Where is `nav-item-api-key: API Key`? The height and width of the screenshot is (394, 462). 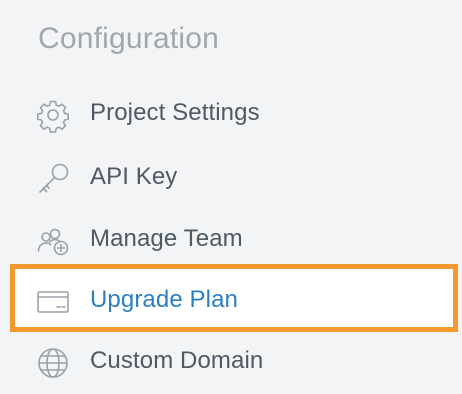
nav-item-api-key: API Key is located at coordinates (231, 178).